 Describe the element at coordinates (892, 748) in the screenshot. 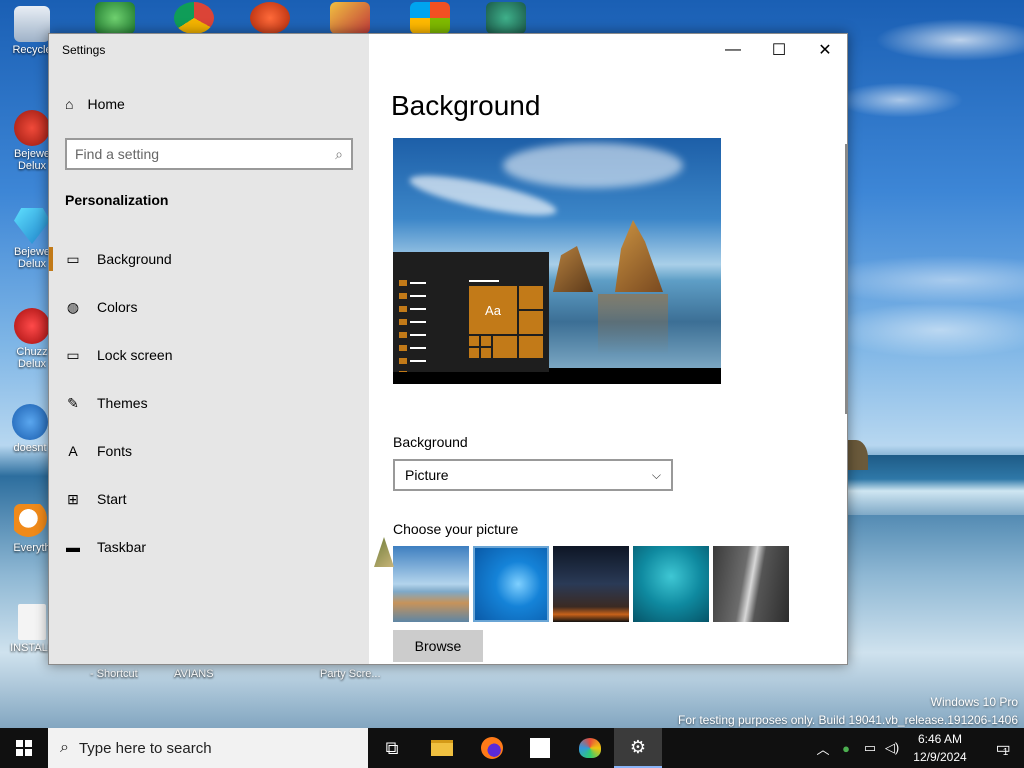

I see `volume-icon: ◁)` at that location.